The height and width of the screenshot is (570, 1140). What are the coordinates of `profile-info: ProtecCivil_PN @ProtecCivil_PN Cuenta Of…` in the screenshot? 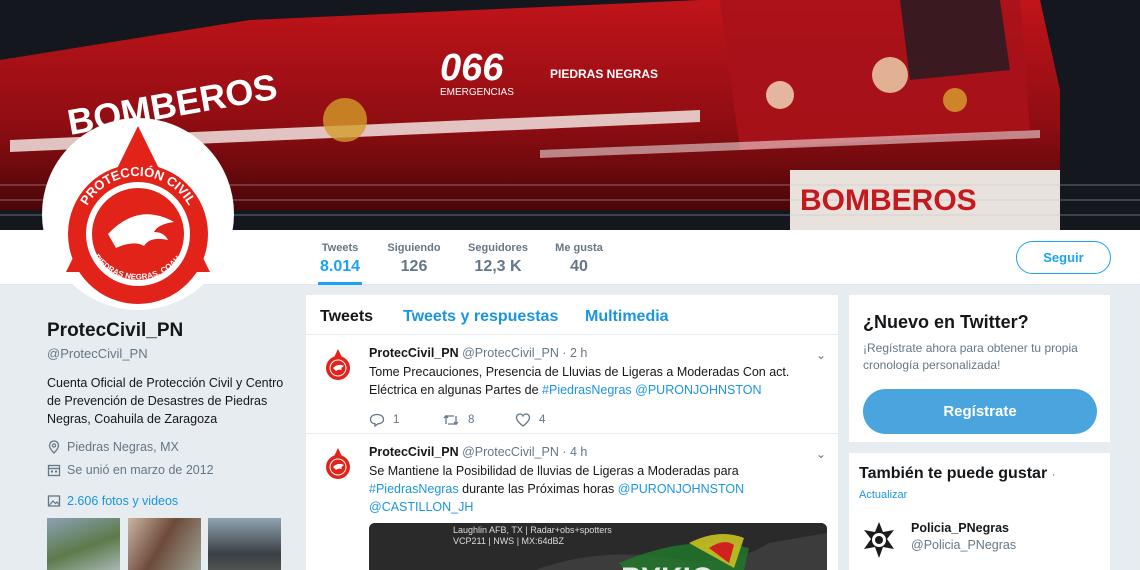 It's located at (167, 414).